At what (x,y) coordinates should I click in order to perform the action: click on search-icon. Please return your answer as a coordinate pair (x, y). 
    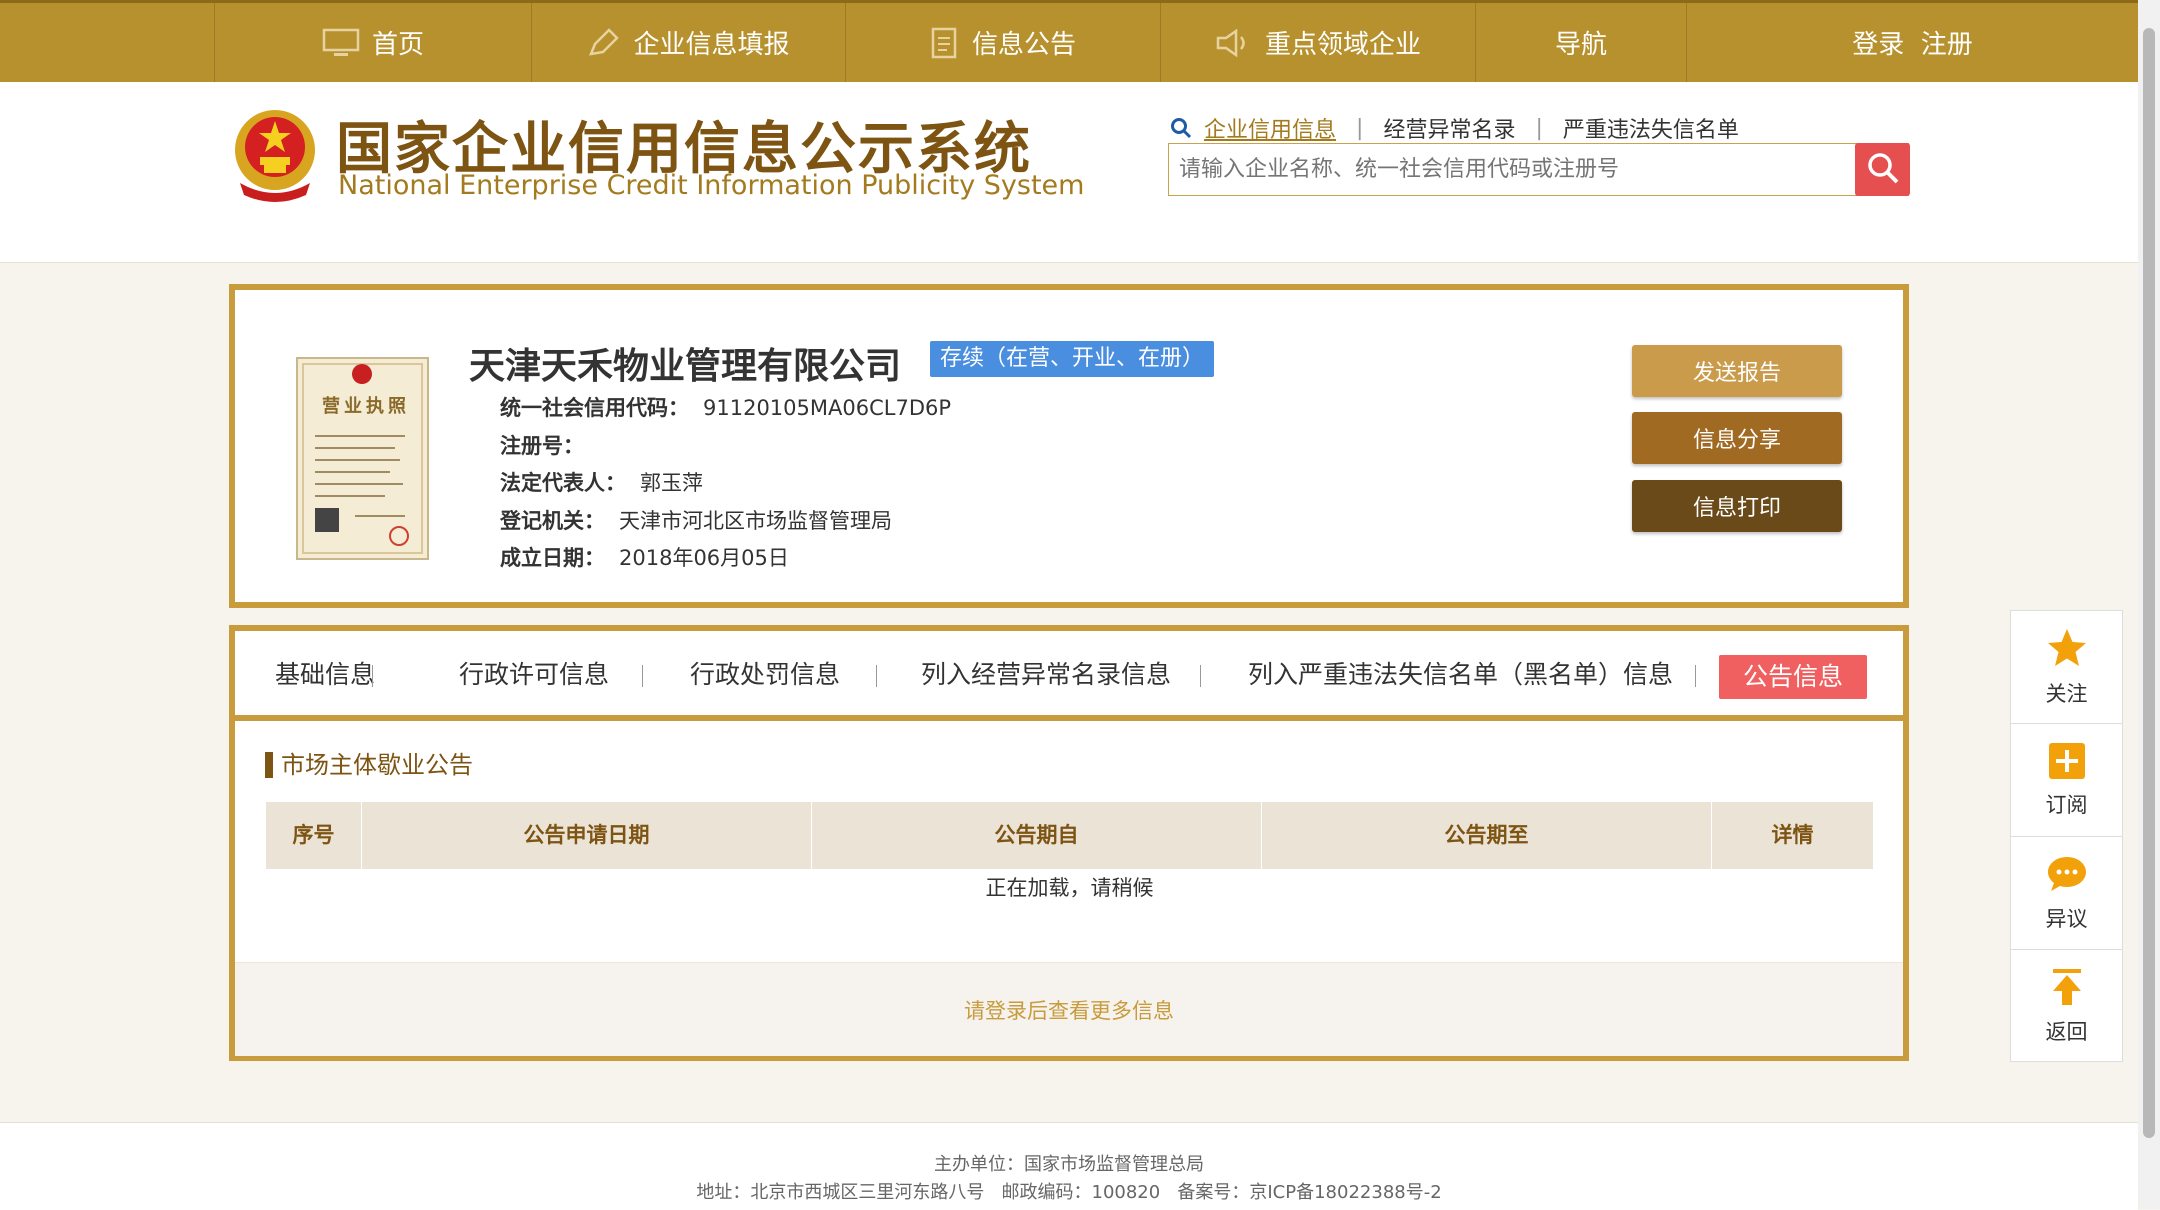
    Looking at the image, I should click on (1883, 170).